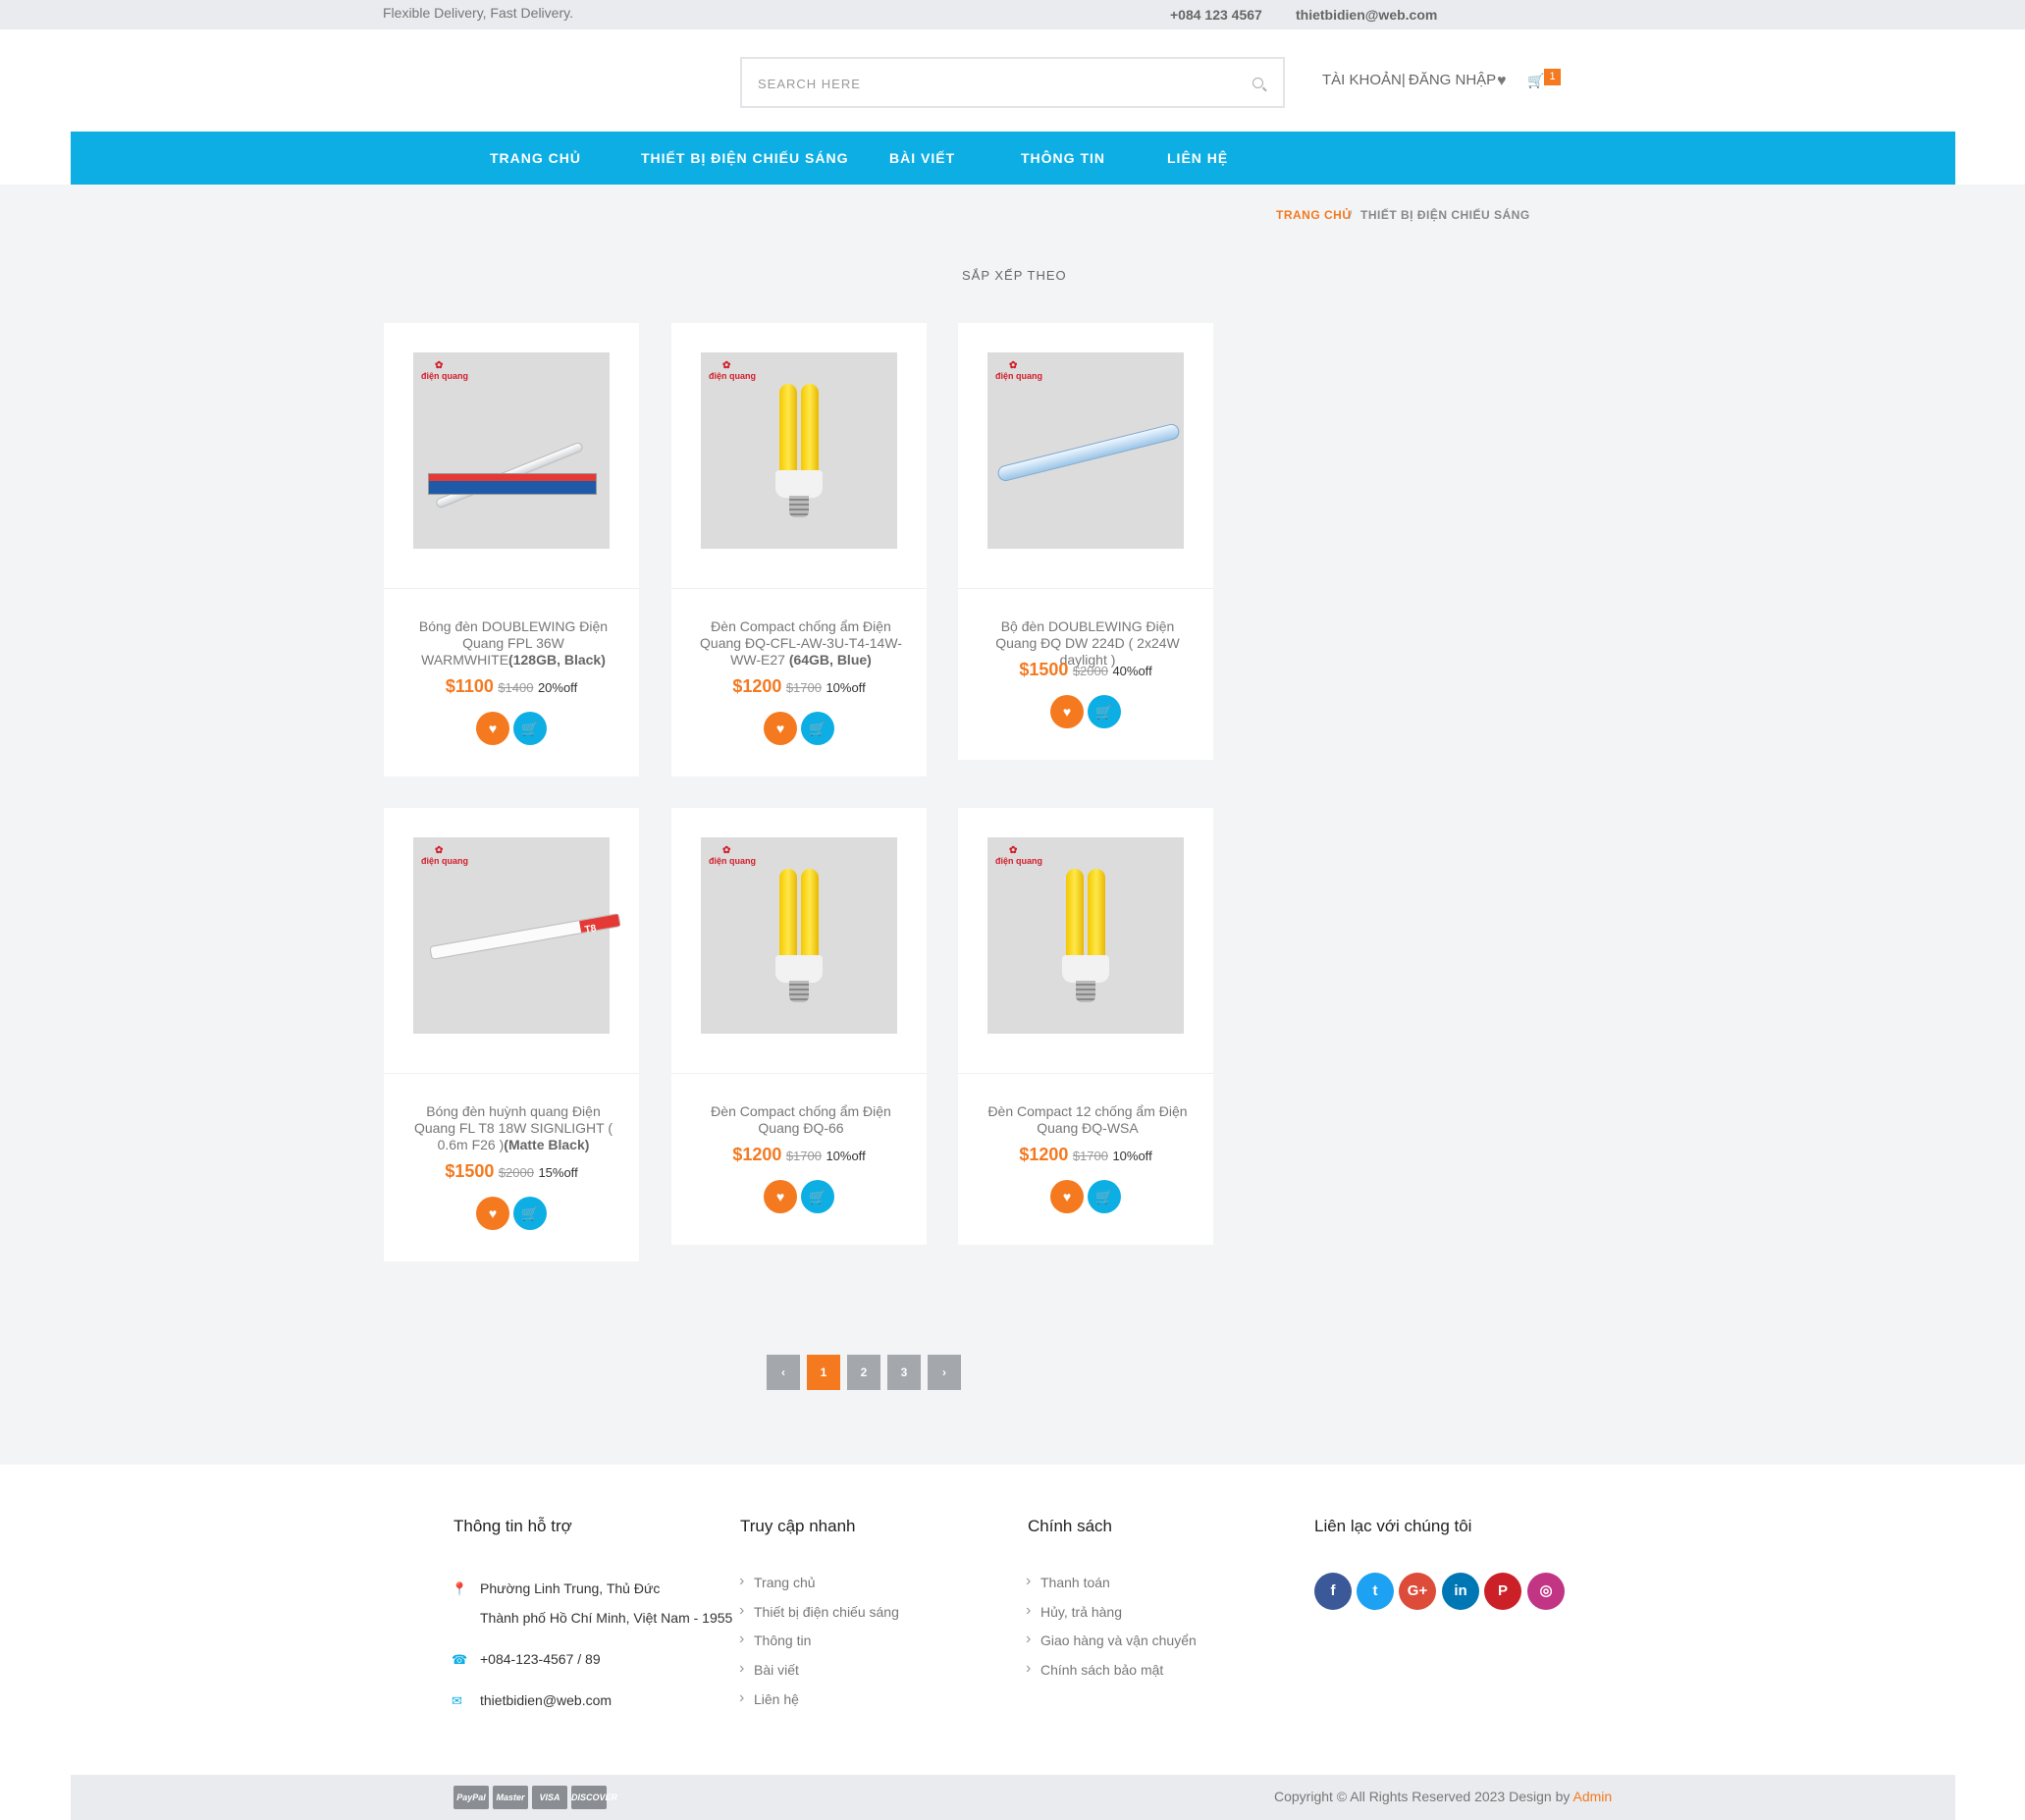 Image resolution: width=2025 pixels, height=1820 pixels. I want to click on footer-policy-payment: Thanh toán, so click(1068, 1581).